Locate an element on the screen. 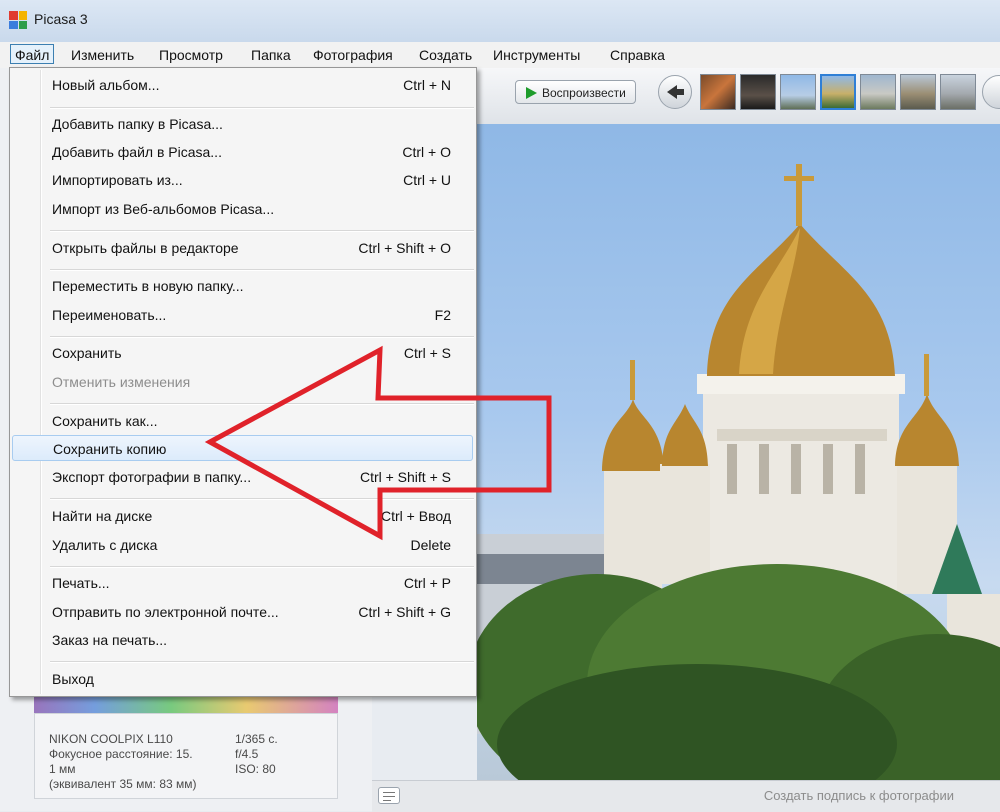 The image size is (1000, 812). thumbnail-selected is located at coordinates (838, 92).